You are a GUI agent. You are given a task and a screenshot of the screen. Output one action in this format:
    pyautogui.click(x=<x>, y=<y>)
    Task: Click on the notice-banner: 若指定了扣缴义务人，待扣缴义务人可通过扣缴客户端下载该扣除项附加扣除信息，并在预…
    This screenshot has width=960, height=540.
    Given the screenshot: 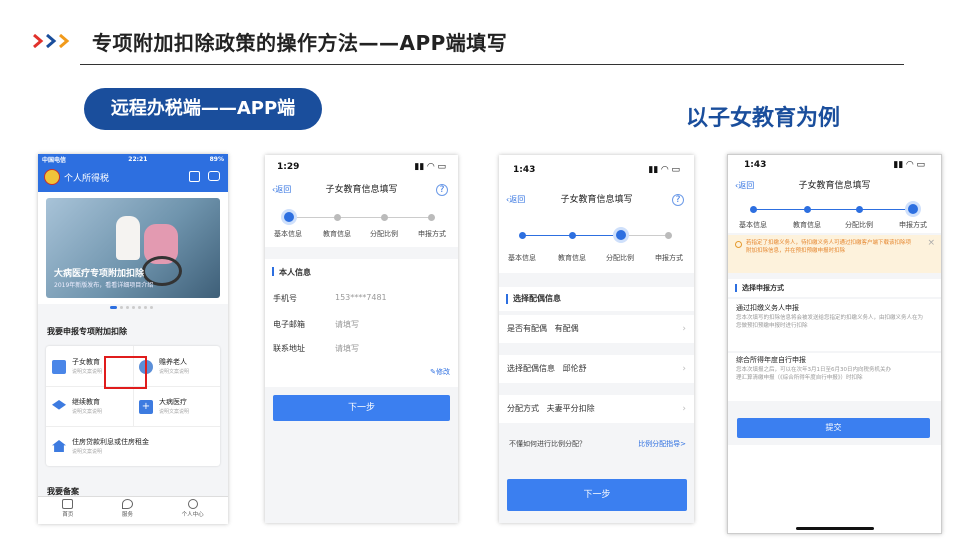 What is the action you would take?
    pyautogui.click(x=834, y=254)
    